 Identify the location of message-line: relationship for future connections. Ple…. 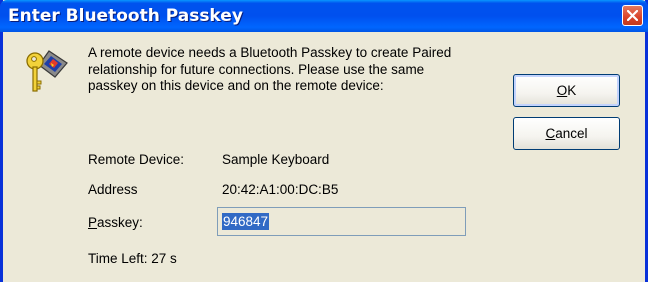
(256, 69).